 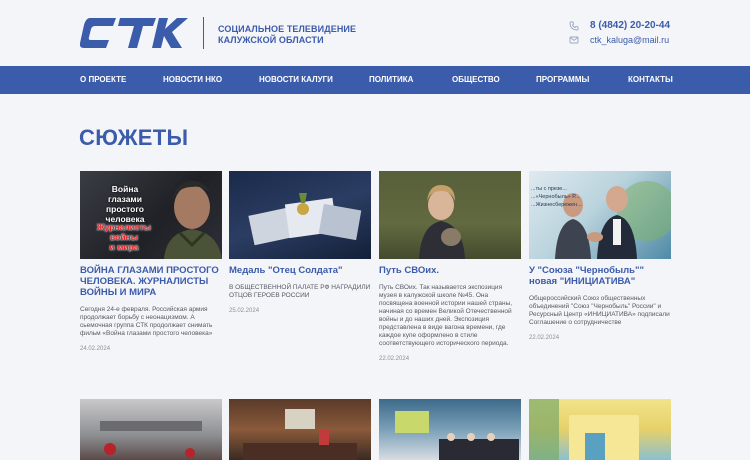 What do you see at coordinates (630, 25) in the screenshot?
I see `phone-number: 8 (4842) 20-20-44` at bounding box center [630, 25].